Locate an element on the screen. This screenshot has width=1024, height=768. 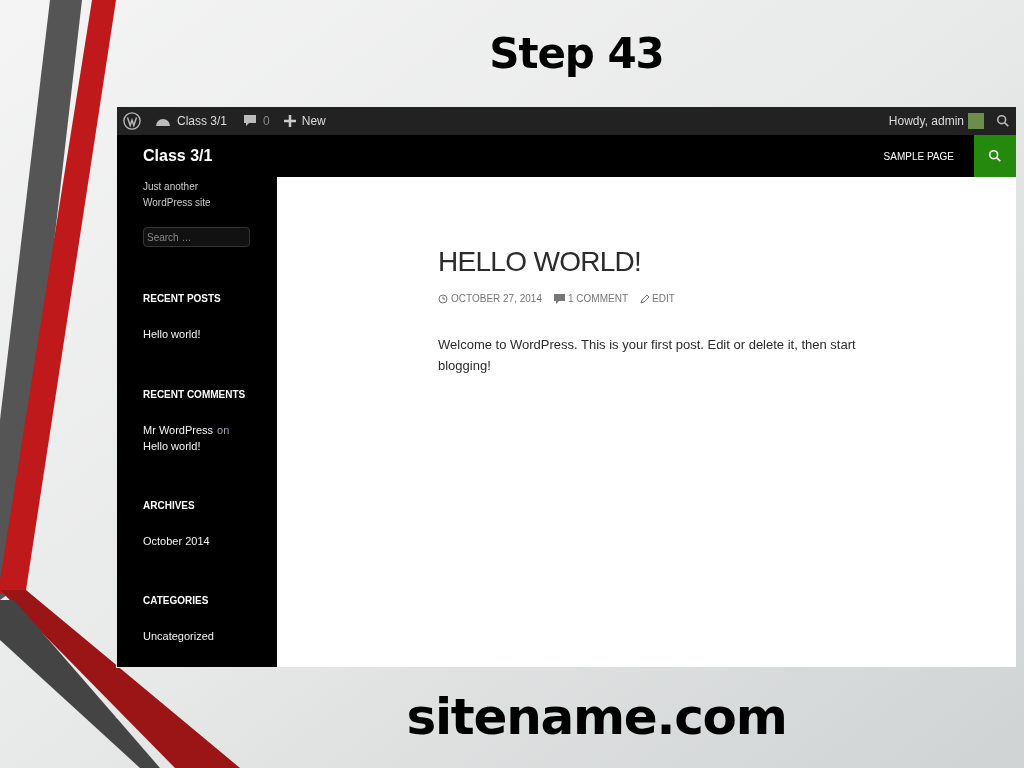
comment-count: 0 is located at coordinates (266, 121).